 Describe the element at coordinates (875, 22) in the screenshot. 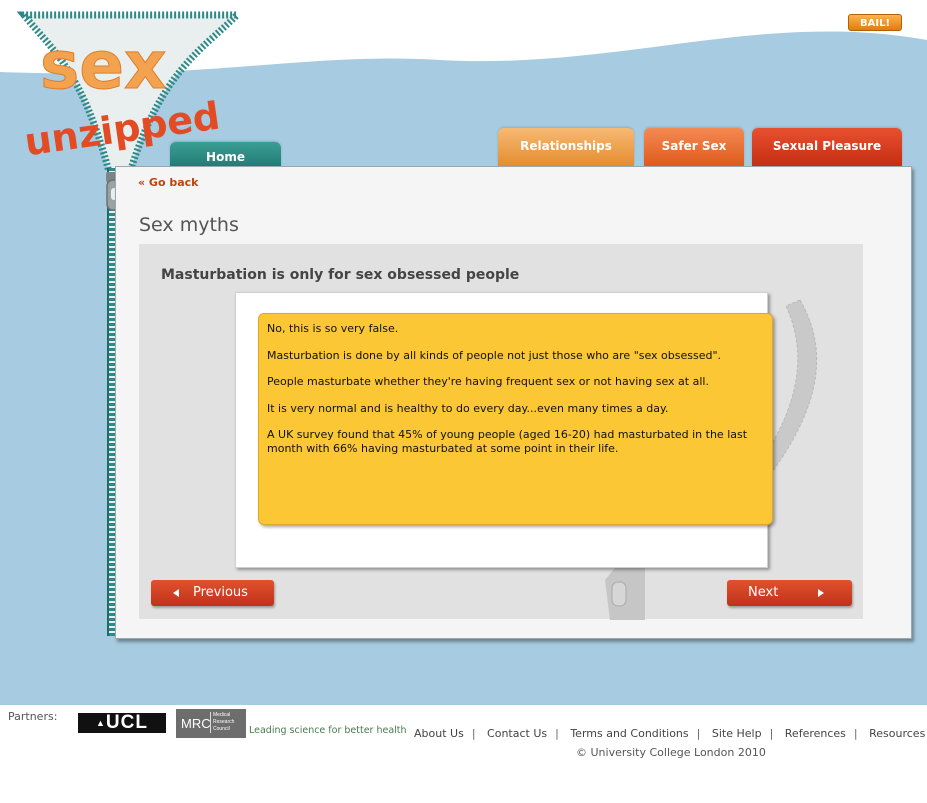

I see `bail-button: BAIL!` at that location.